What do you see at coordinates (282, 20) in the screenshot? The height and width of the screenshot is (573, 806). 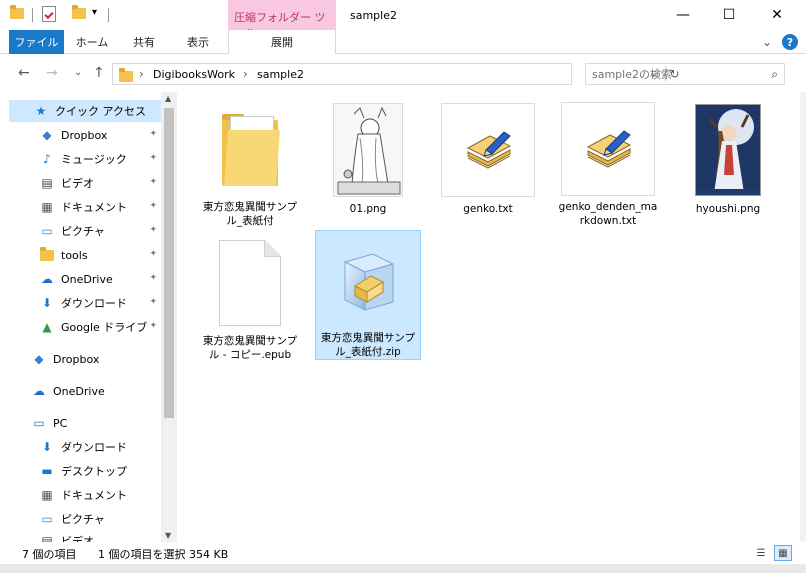 I see `context-tab-header: 圧縮フォルダー ツール` at bounding box center [282, 20].